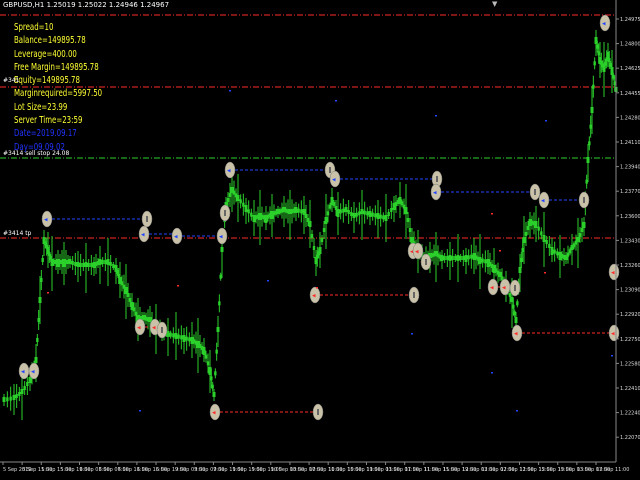  What do you see at coordinates (45, 54) in the screenshot?
I see `info-leverage: Leverage=400.00` at bounding box center [45, 54].